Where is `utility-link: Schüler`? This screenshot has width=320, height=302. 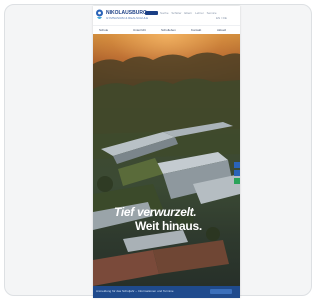 utility-link: Schüler is located at coordinates (176, 13).